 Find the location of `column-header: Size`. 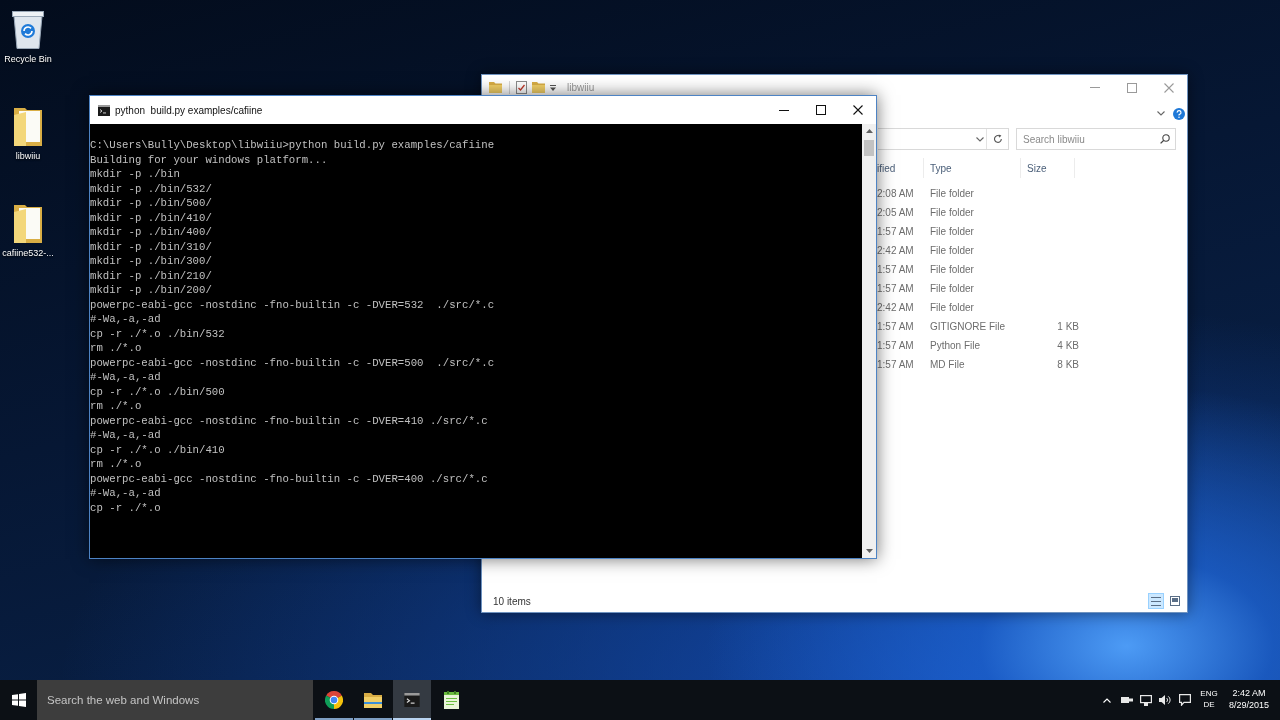

column-header: Size is located at coordinates (1051, 168).